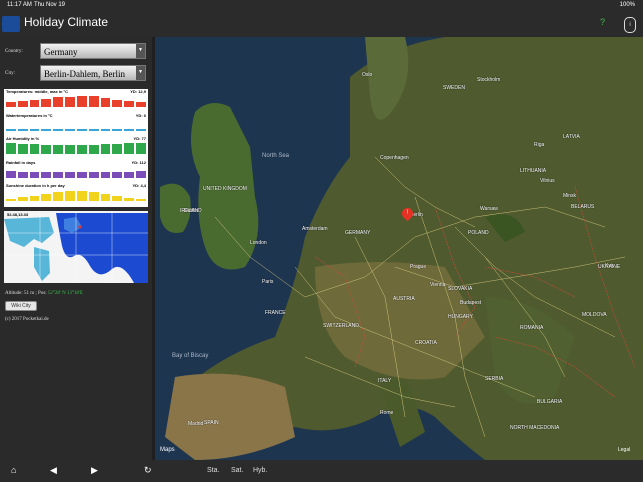 The image size is (643, 482). I want to click on city-label: Warsaw, so click(489, 209).